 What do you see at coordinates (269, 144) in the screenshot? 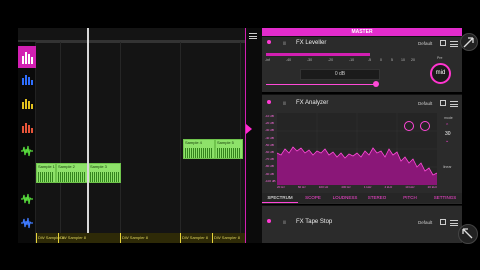
I see `db-axis-label: -50 dB` at bounding box center [269, 144].